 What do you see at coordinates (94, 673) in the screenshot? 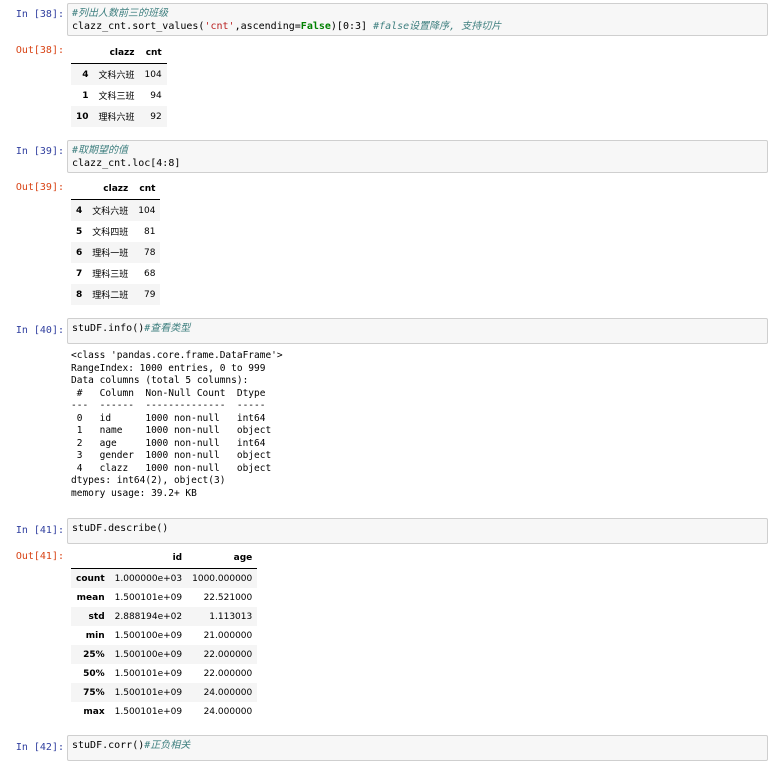
I see `row-index: 50%` at bounding box center [94, 673].